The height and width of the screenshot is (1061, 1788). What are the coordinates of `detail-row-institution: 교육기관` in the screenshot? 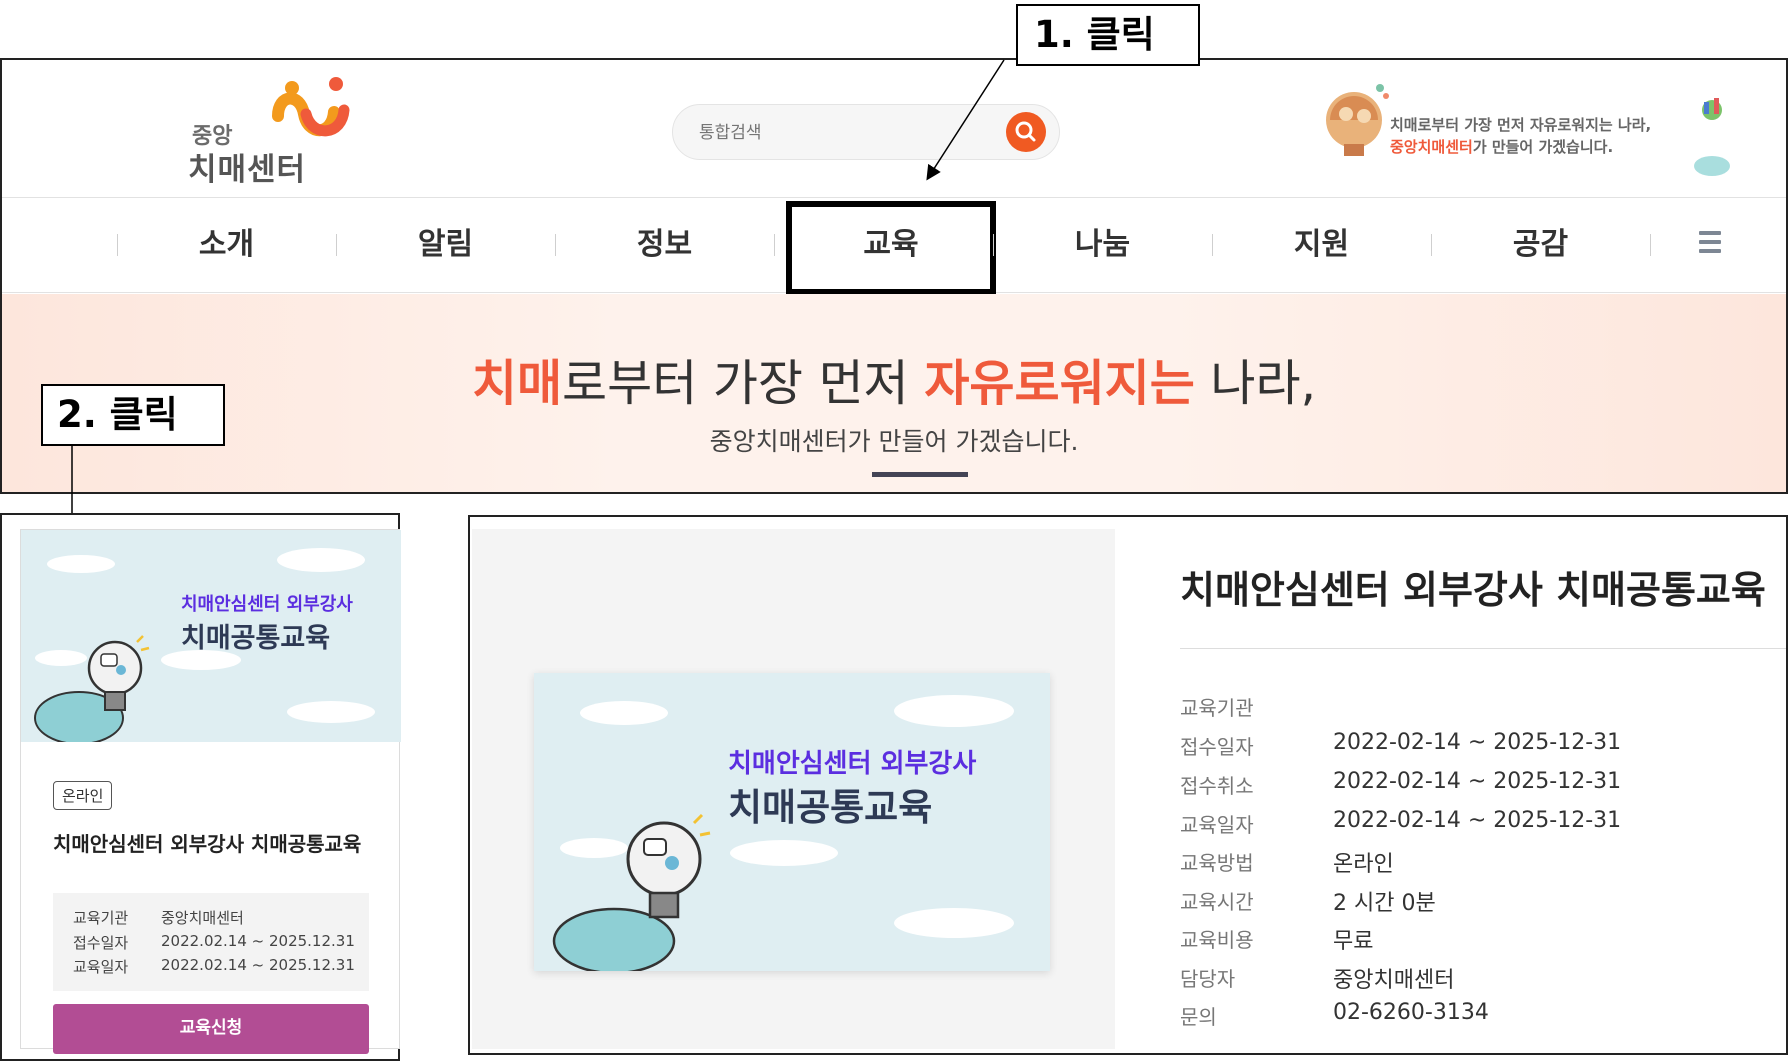 It's located at (1217, 706).